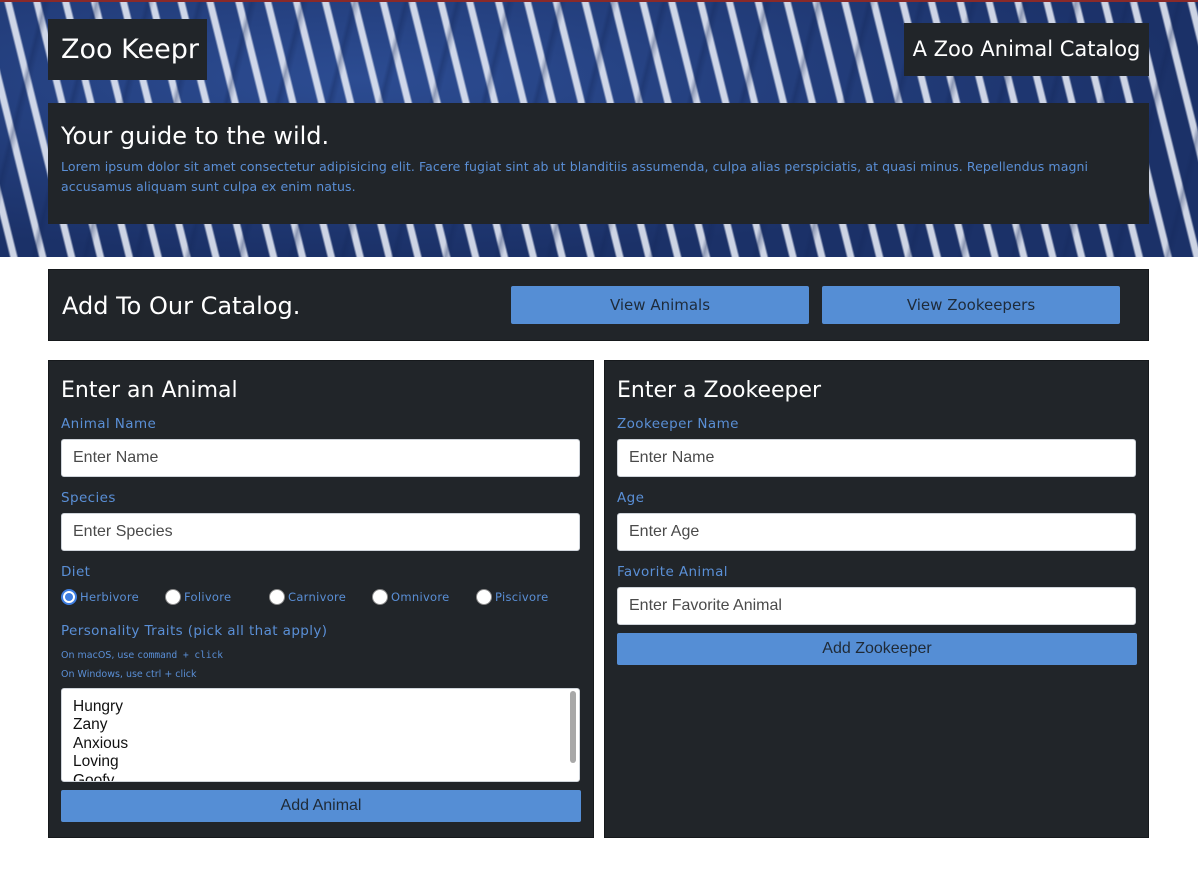  Describe the element at coordinates (88, 498) in the screenshot. I see `species-label: Species` at that location.